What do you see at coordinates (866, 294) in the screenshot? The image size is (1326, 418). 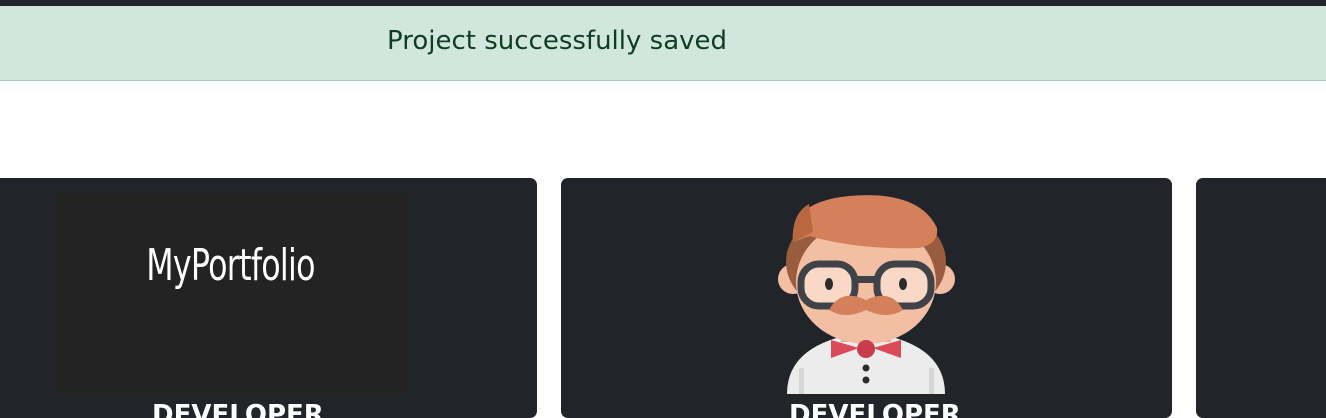 I see `developer-avatar-icon` at bounding box center [866, 294].